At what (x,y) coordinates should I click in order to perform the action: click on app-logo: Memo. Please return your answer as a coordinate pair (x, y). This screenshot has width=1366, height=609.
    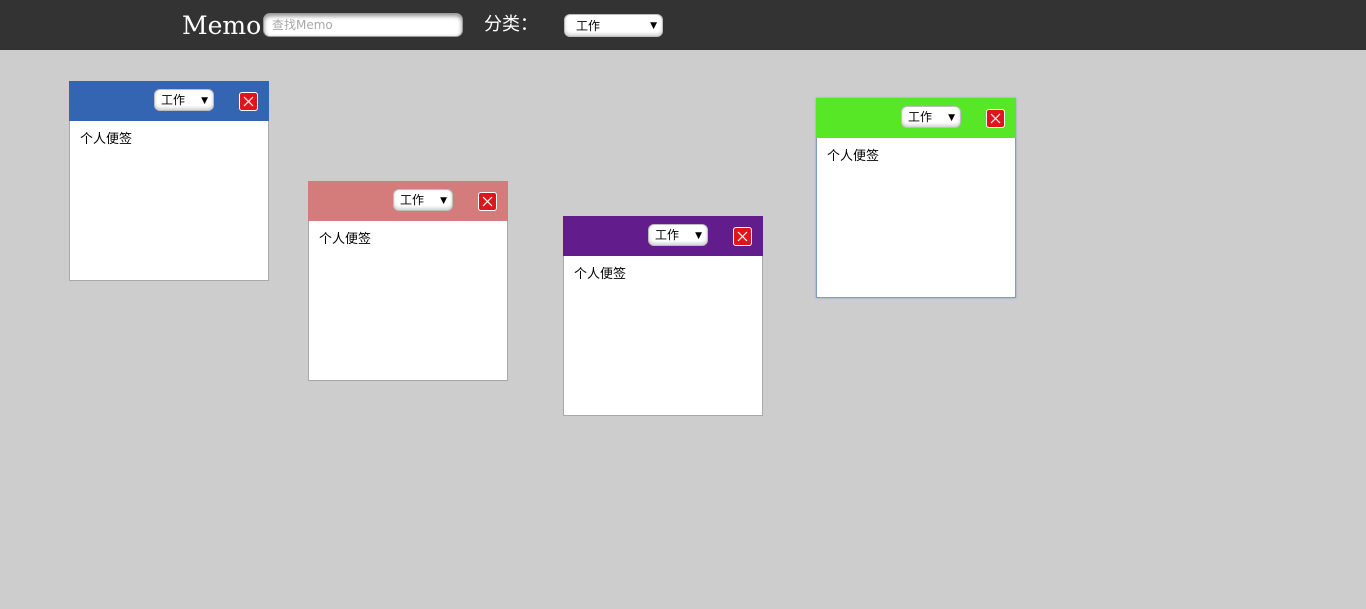
    Looking at the image, I should click on (222, 25).